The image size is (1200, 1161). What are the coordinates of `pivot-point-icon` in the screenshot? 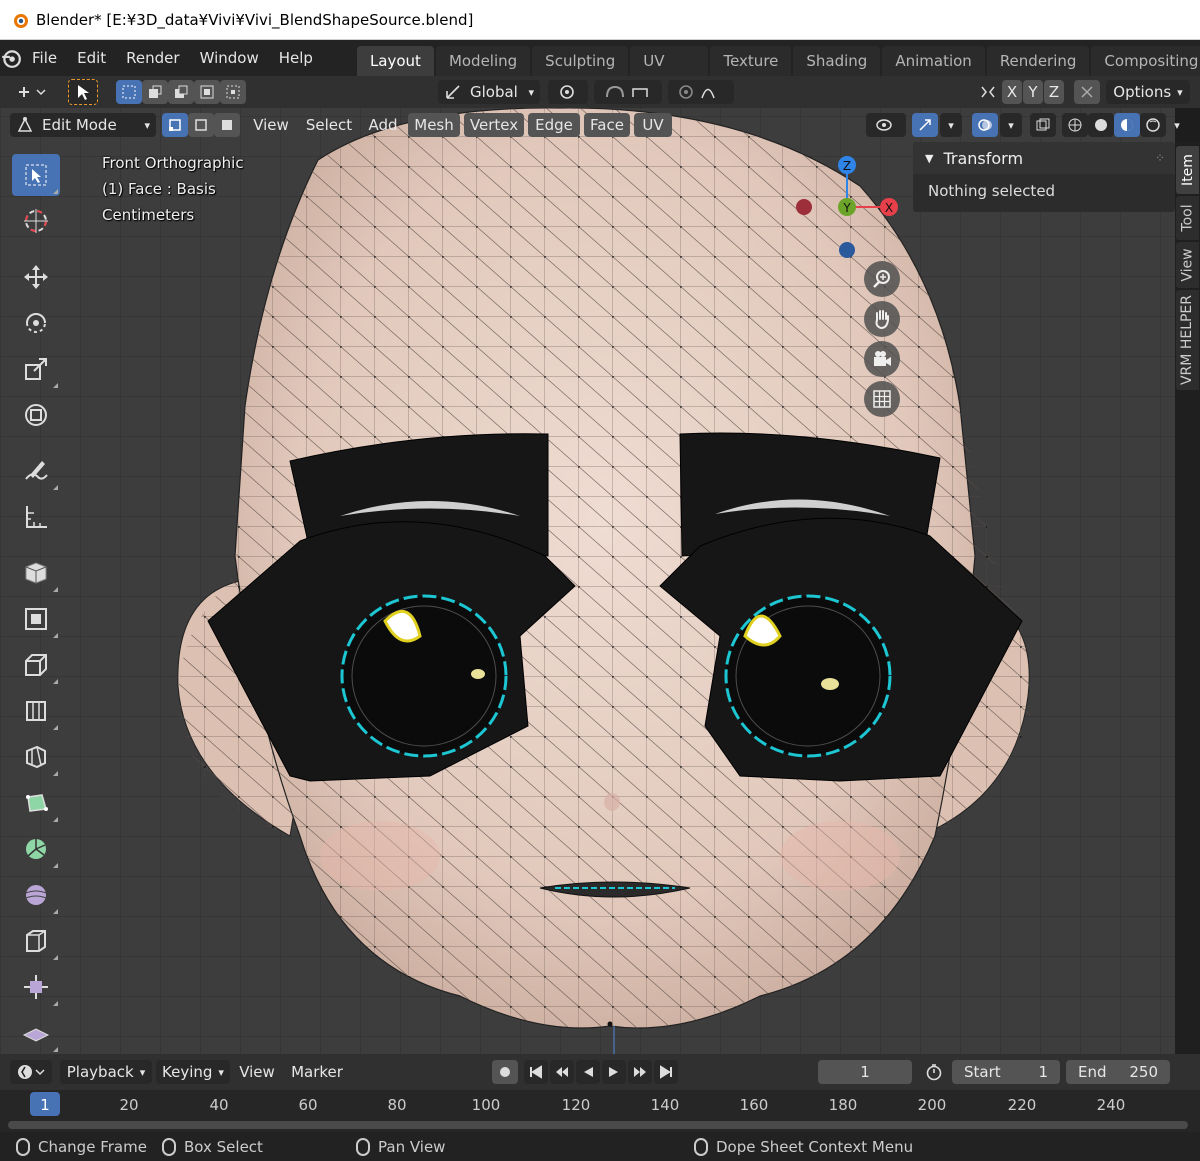 It's located at (568, 92).